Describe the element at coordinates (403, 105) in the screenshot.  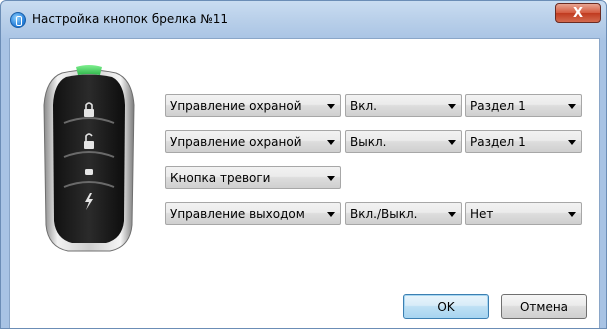
I see `row1-action-select: Вкл.` at that location.